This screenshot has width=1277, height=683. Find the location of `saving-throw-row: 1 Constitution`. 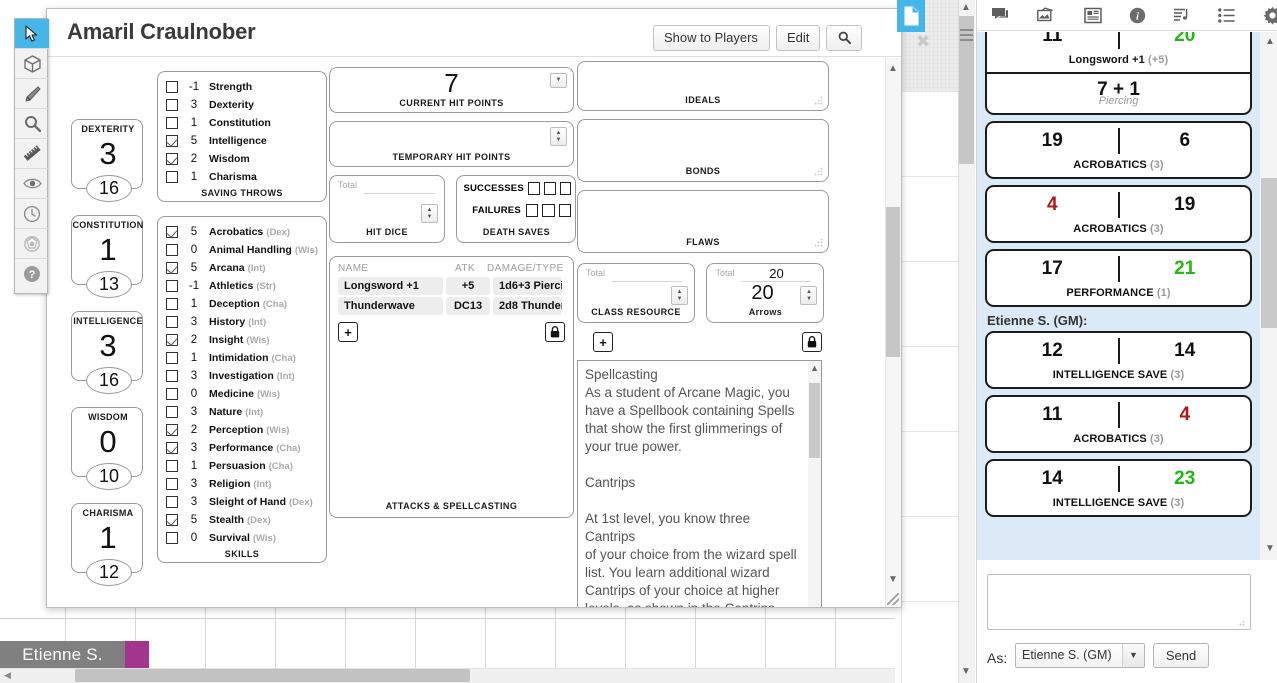

saving-throw-row: 1 Constitution is located at coordinates (242, 123).